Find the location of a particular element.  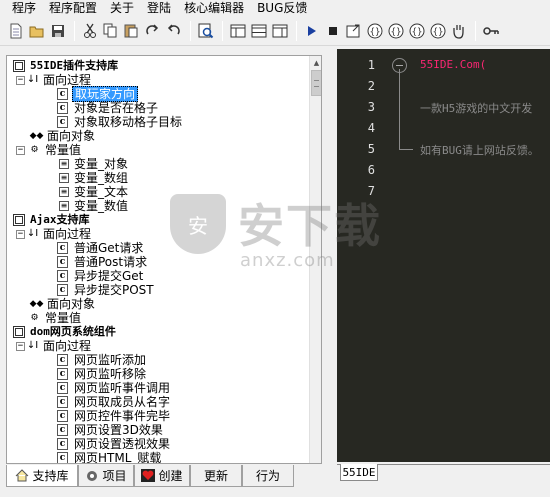

hand-icon is located at coordinates (458, 31).